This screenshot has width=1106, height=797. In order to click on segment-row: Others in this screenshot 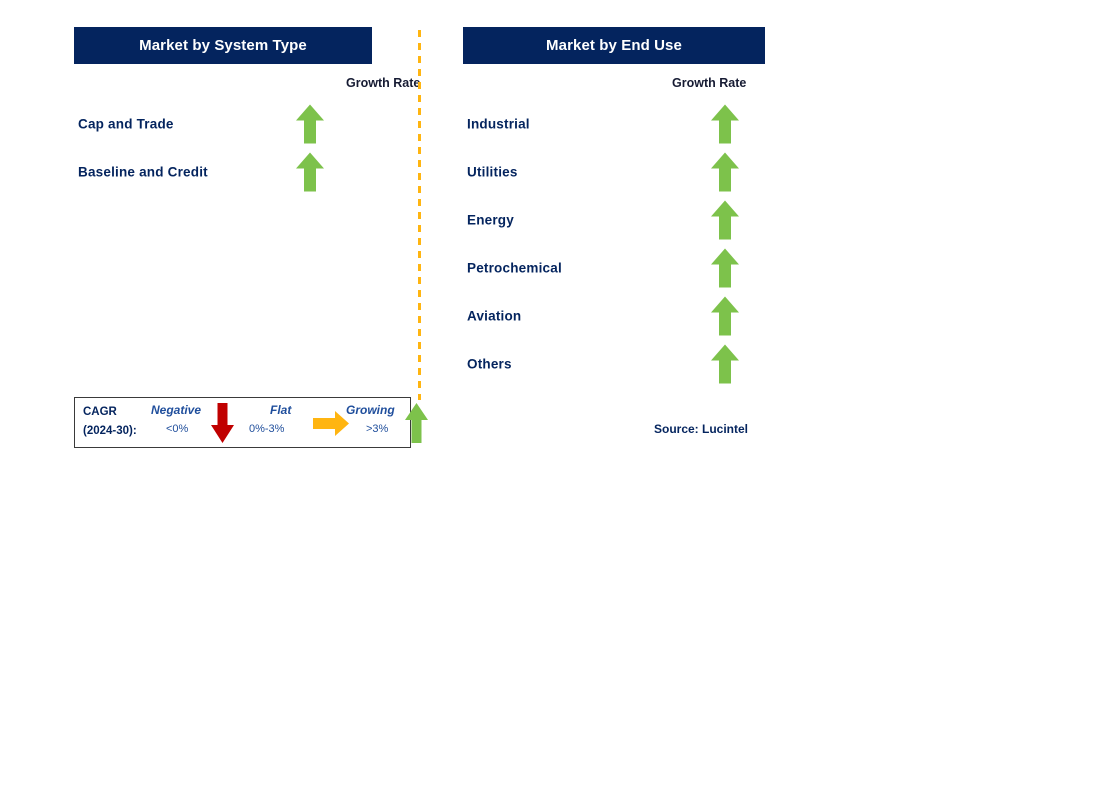, I will do `click(614, 364)`.